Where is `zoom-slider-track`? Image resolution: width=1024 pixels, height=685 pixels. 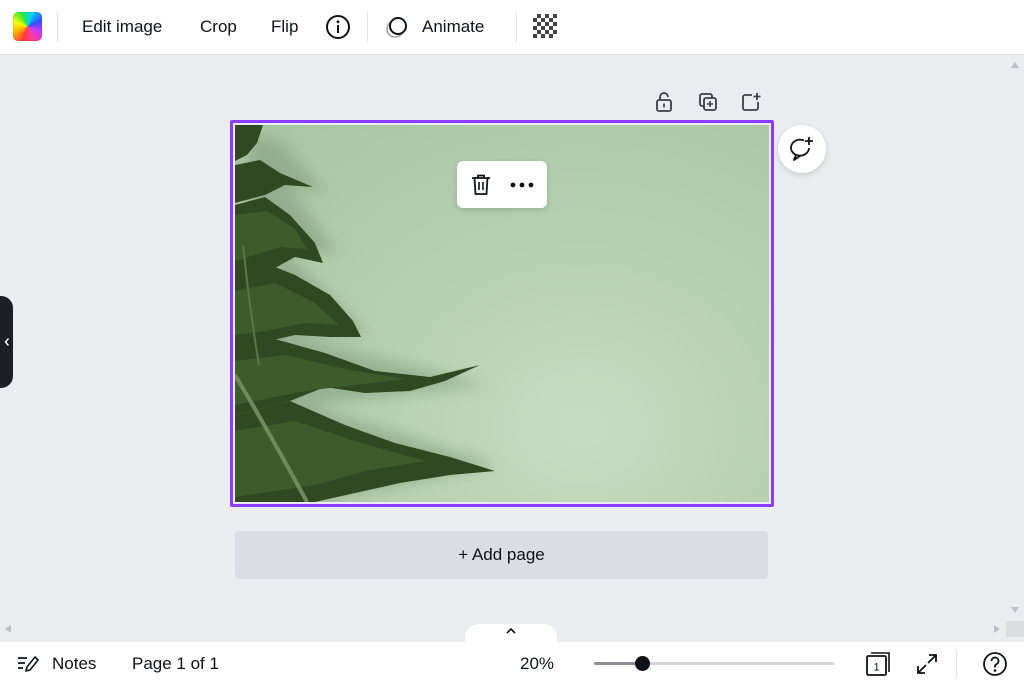 zoom-slider-track is located at coordinates (714, 663).